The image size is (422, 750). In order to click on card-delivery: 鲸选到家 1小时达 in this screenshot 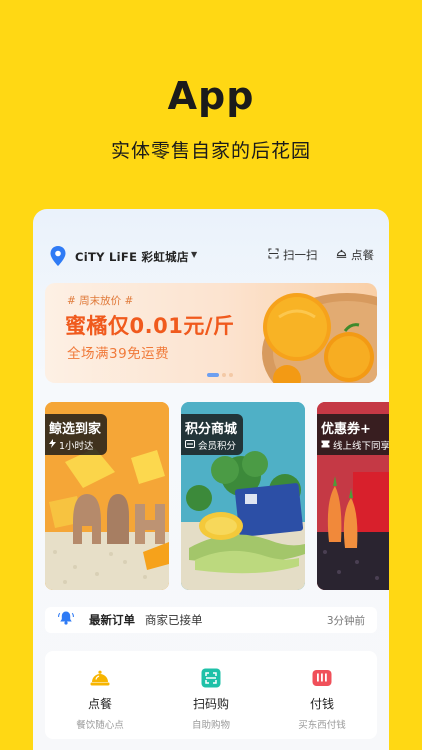, I will do `click(107, 496)`.